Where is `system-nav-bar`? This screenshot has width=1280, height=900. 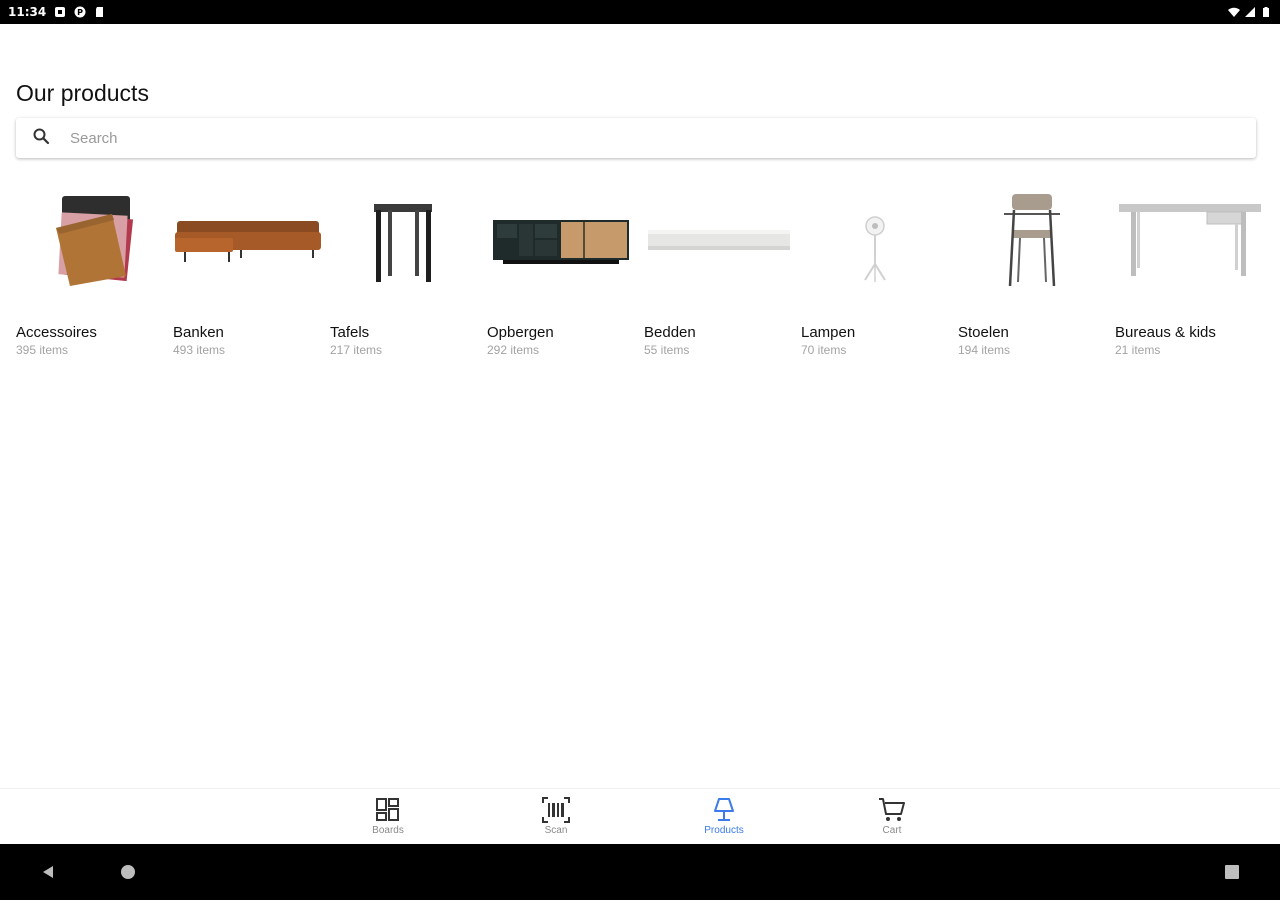 system-nav-bar is located at coordinates (640, 872).